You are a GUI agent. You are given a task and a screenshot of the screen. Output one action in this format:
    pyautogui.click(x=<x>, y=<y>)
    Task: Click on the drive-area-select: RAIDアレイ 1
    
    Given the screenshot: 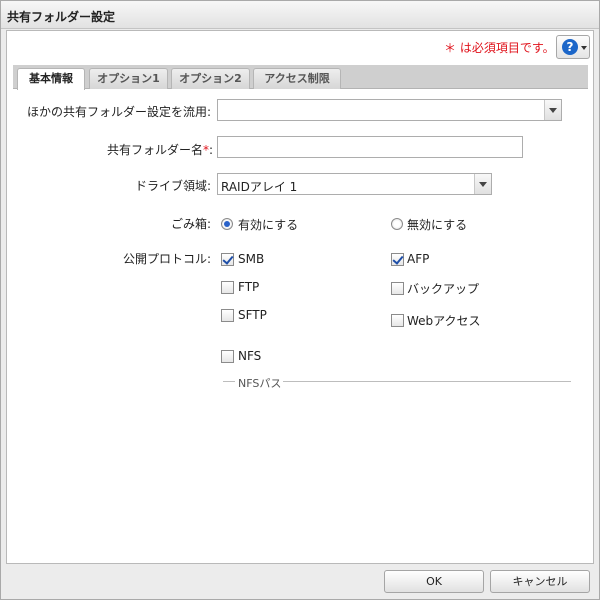 What is the action you would take?
    pyautogui.click(x=354, y=184)
    